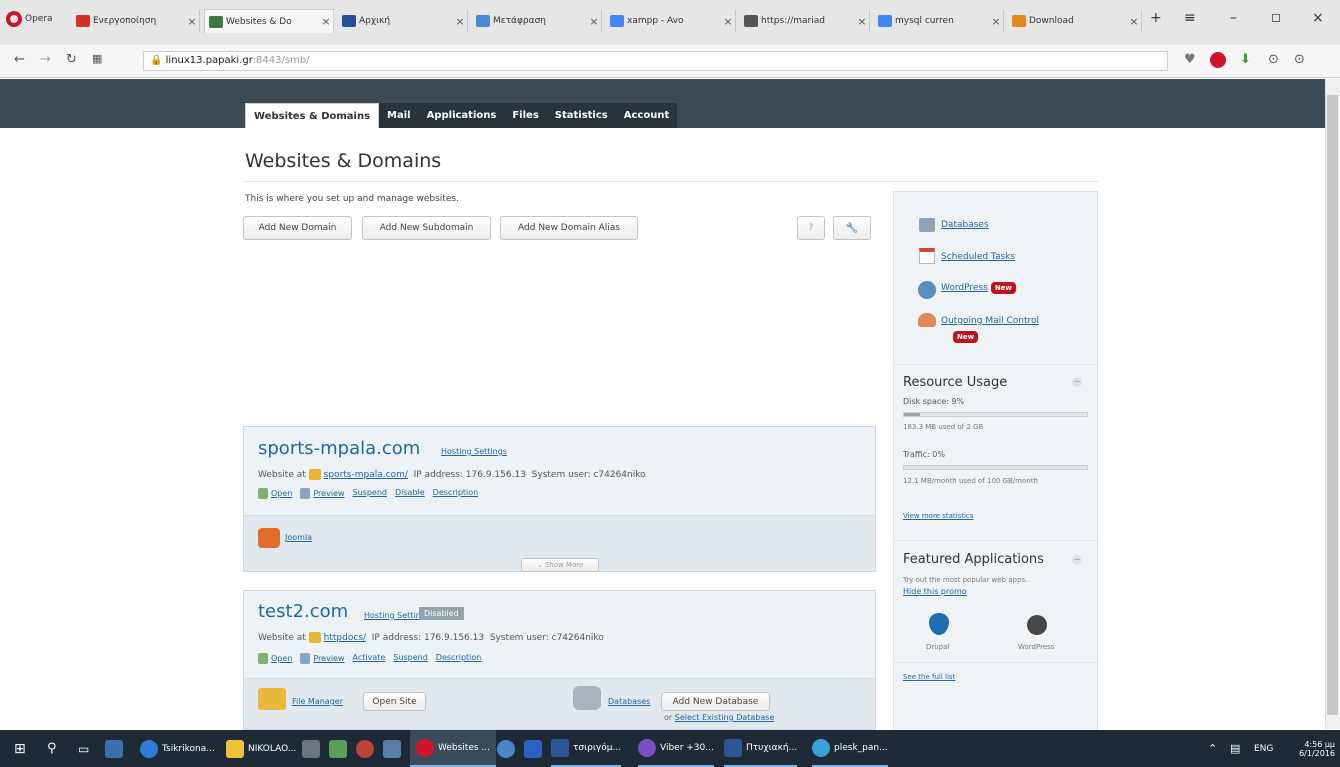 This screenshot has height=767, width=1340. What do you see at coordinates (1233, 18) in the screenshot?
I see `minimize-button: –` at bounding box center [1233, 18].